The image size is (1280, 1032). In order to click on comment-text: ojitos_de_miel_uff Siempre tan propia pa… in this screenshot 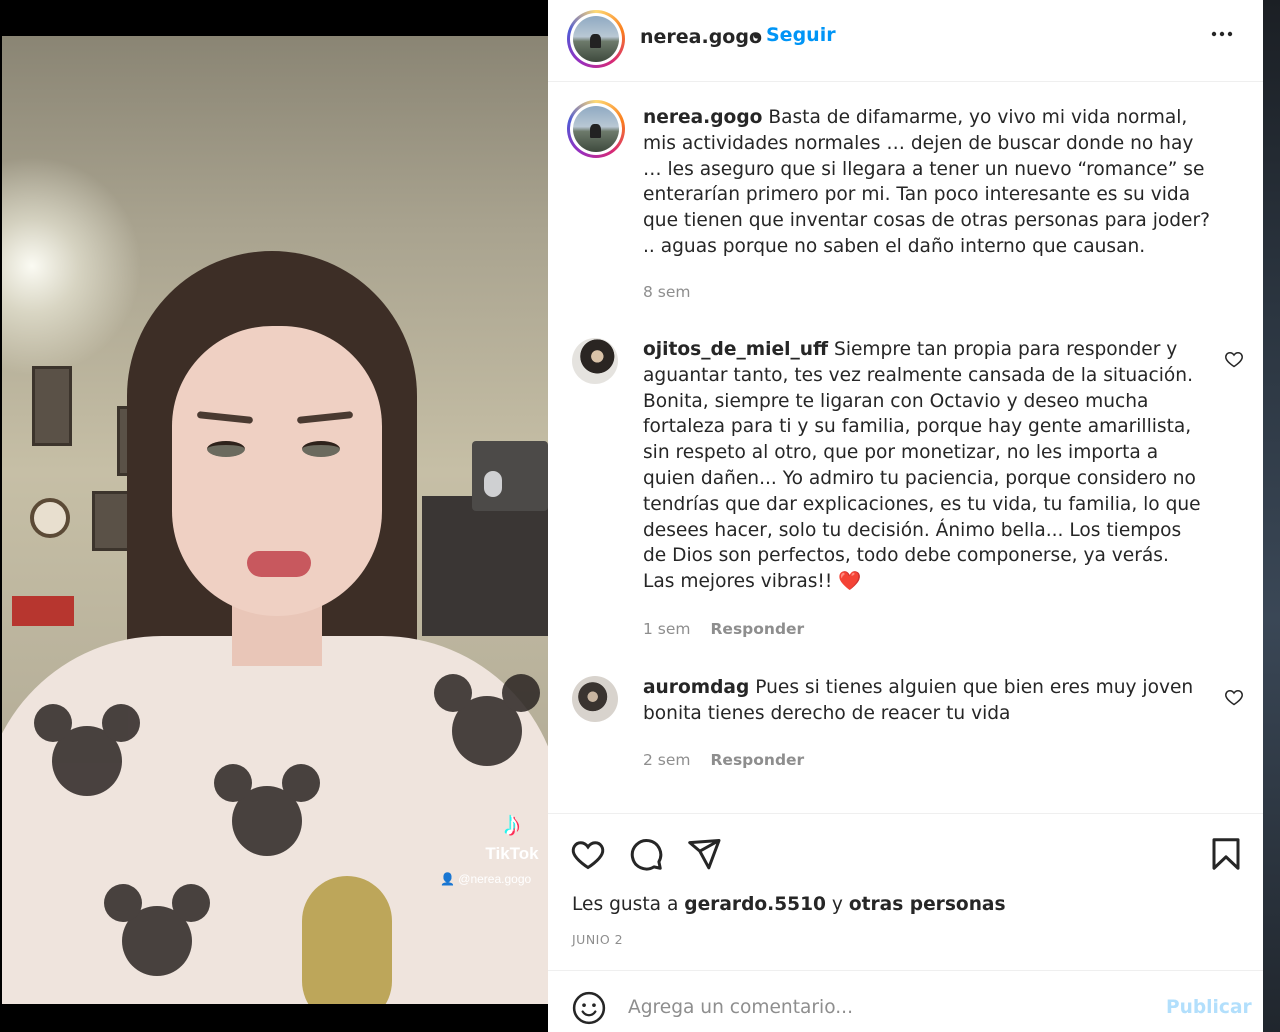, I will do `click(923, 466)`.